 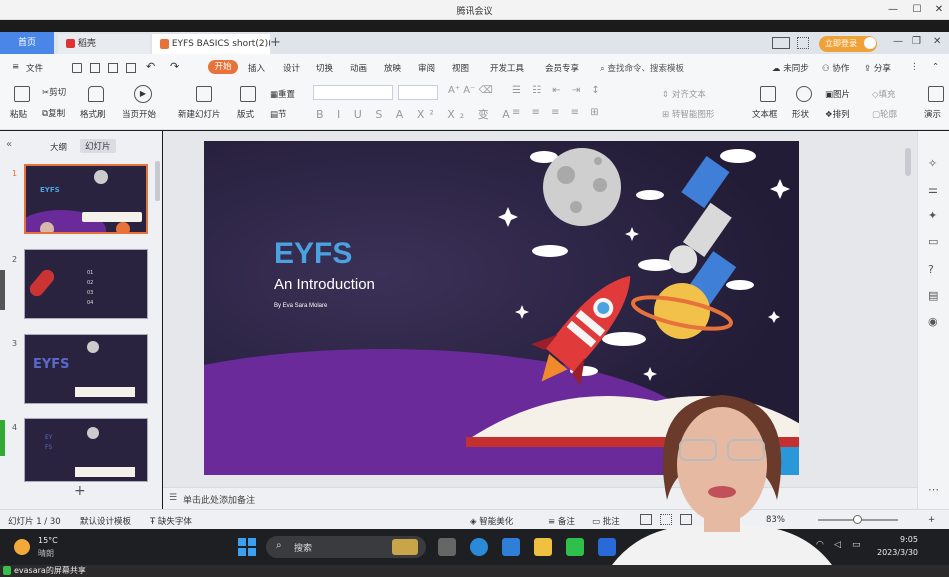 What do you see at coordinates (313, 254) in the screenshot?
I see `slide-title: EYFS` at bounding box center [313, 254].